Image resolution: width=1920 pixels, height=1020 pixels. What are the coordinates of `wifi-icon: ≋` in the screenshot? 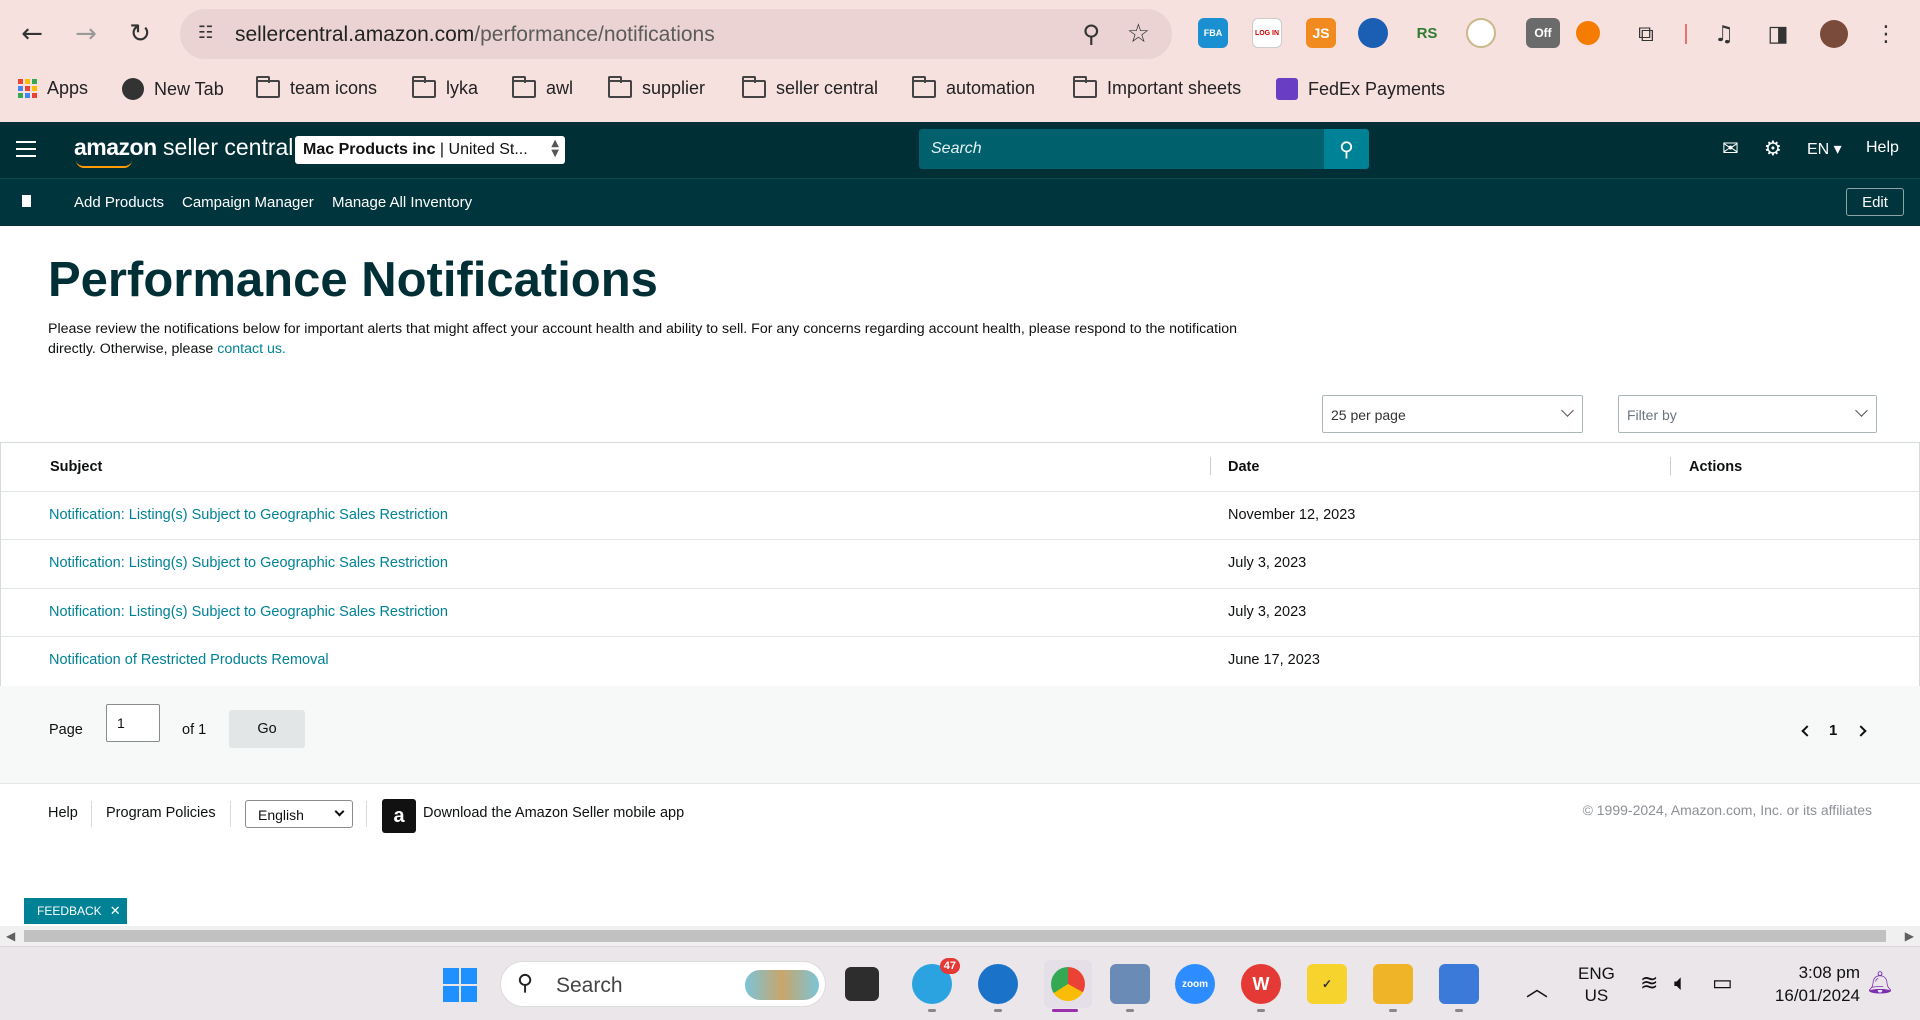 It's located at (1649, 983).